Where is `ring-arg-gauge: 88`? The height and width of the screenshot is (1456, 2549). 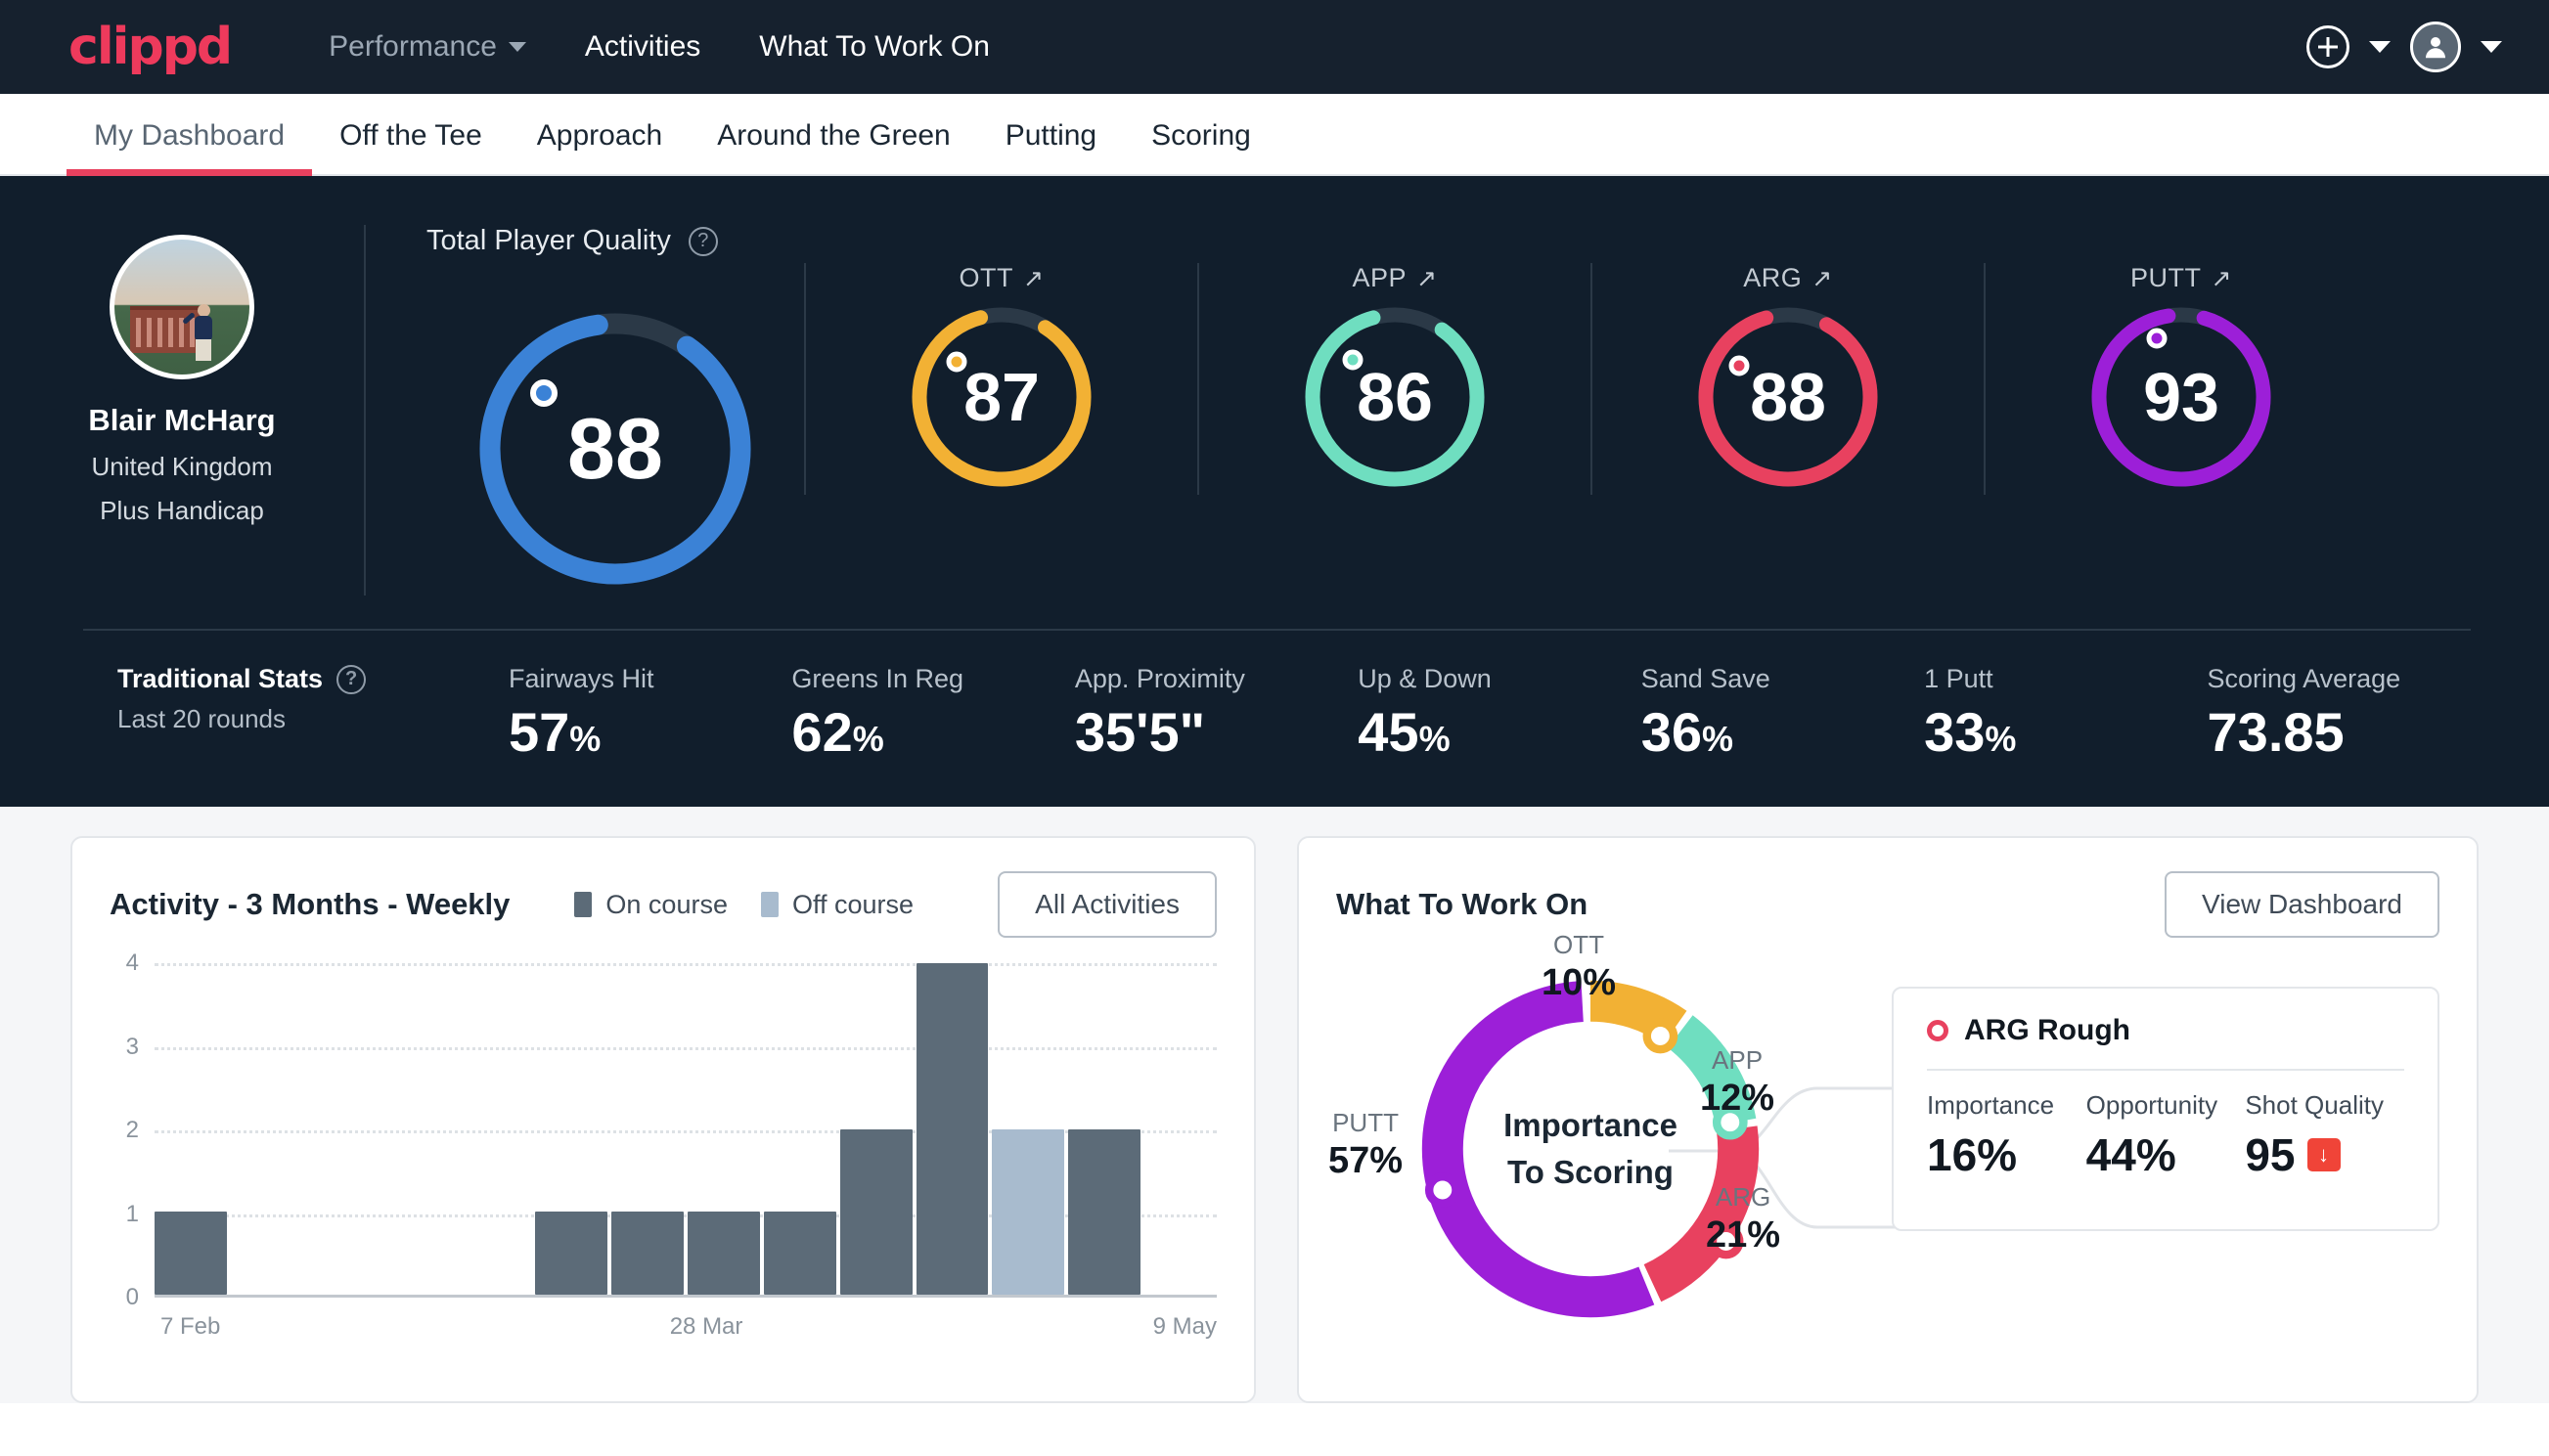 ring-arg-gauge: 88 is located at coordinates (1788, 397).